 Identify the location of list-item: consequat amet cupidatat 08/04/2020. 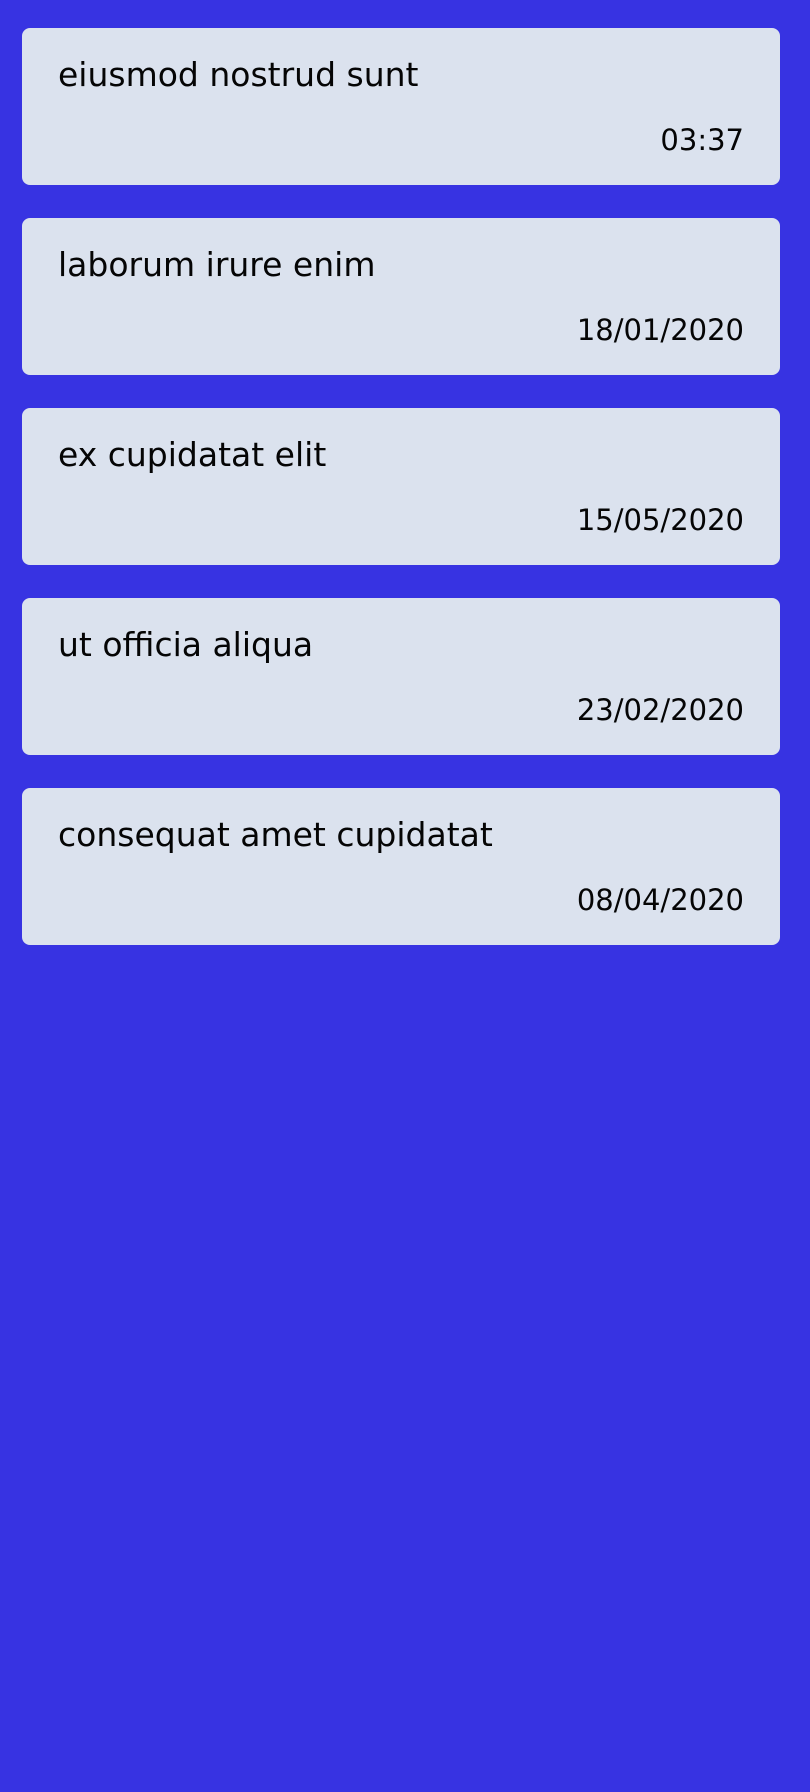
(401, 866).